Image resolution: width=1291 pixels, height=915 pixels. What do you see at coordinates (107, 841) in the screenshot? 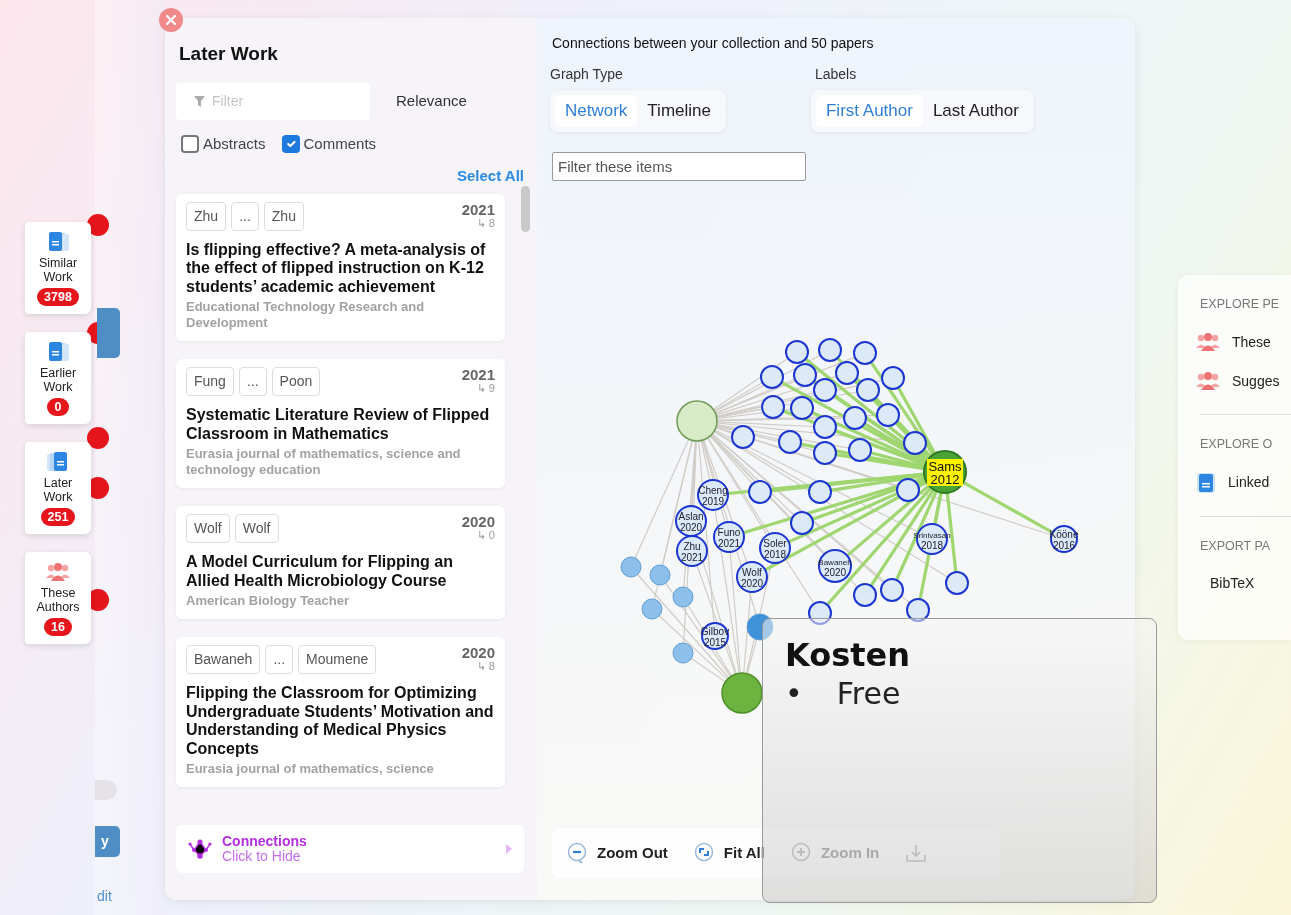
I see `action-button: y` at bounding box center [107, 841].